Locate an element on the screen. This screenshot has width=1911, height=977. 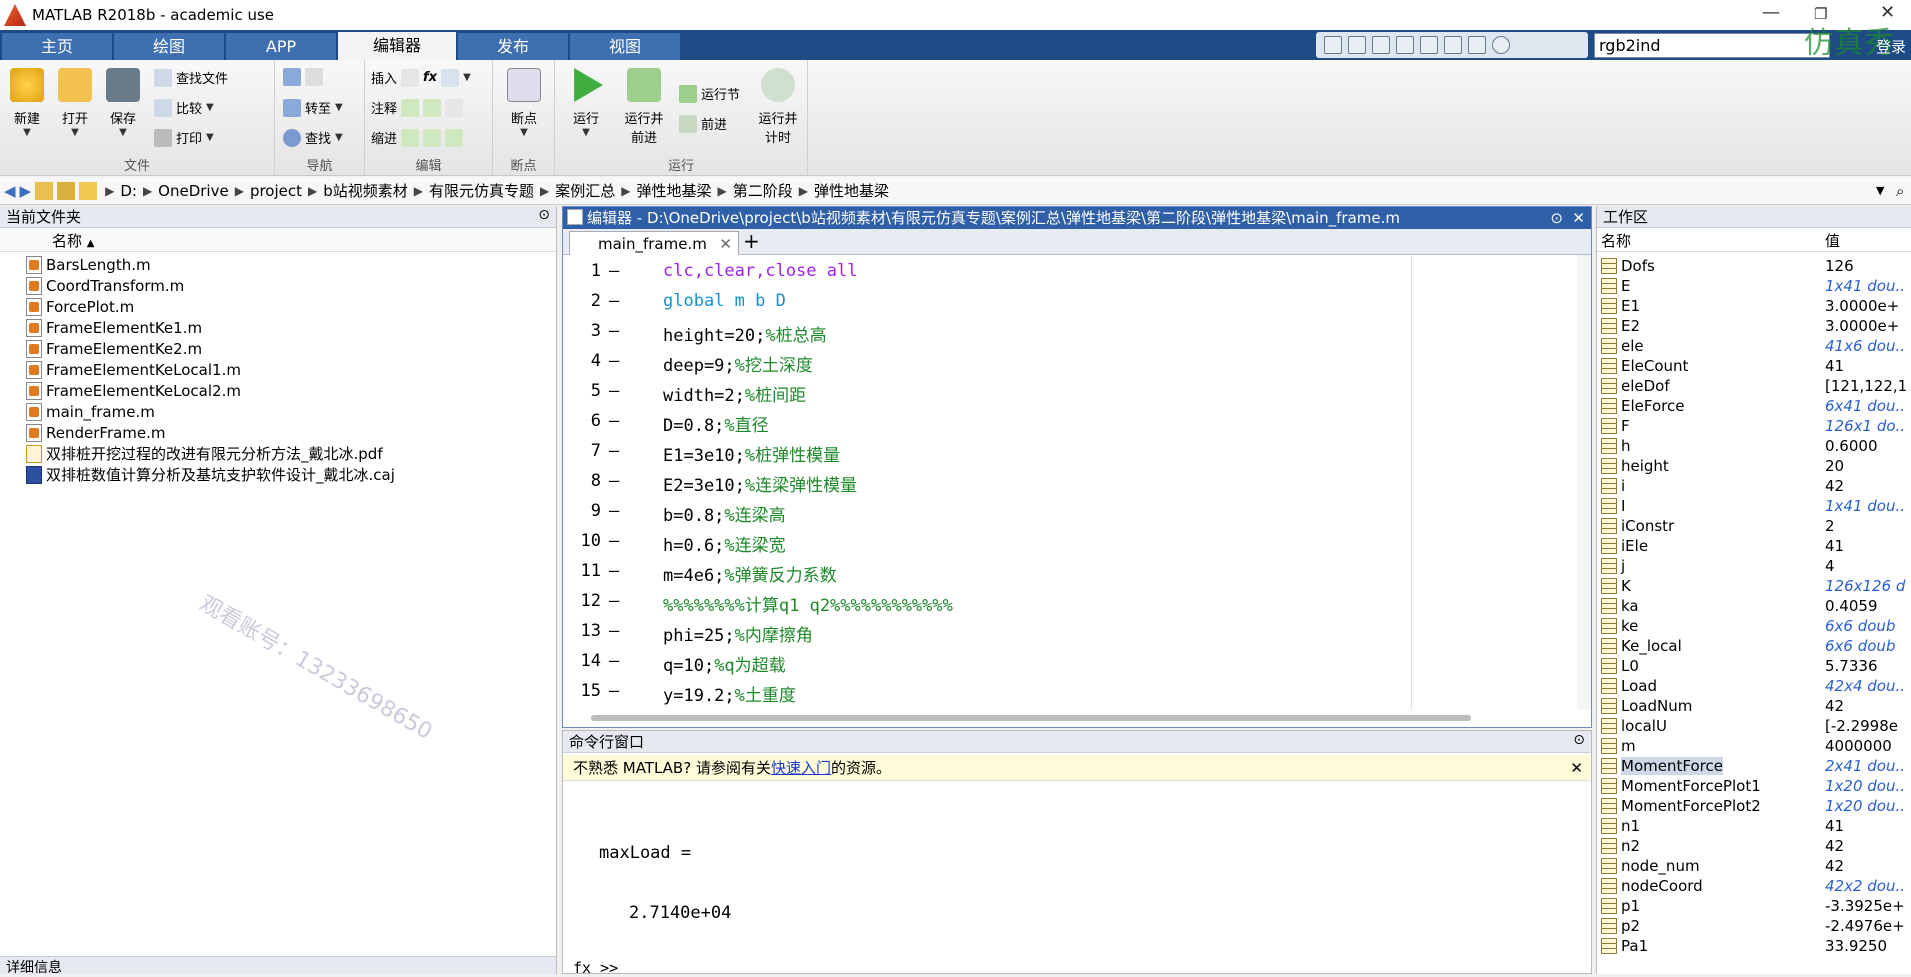
paste-icon is located at coordinates (1405, 45).